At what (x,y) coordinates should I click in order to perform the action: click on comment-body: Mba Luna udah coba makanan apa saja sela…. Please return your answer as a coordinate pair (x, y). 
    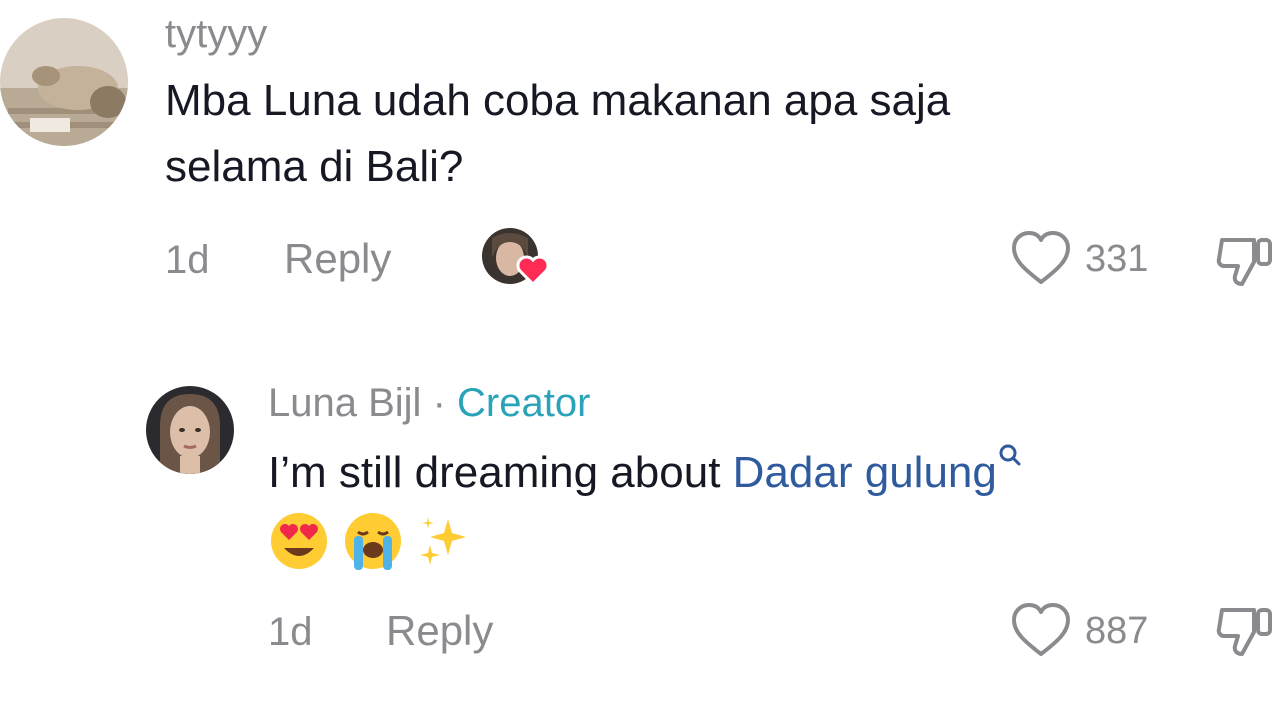
    Looking at the image, I should click on (665, 134).